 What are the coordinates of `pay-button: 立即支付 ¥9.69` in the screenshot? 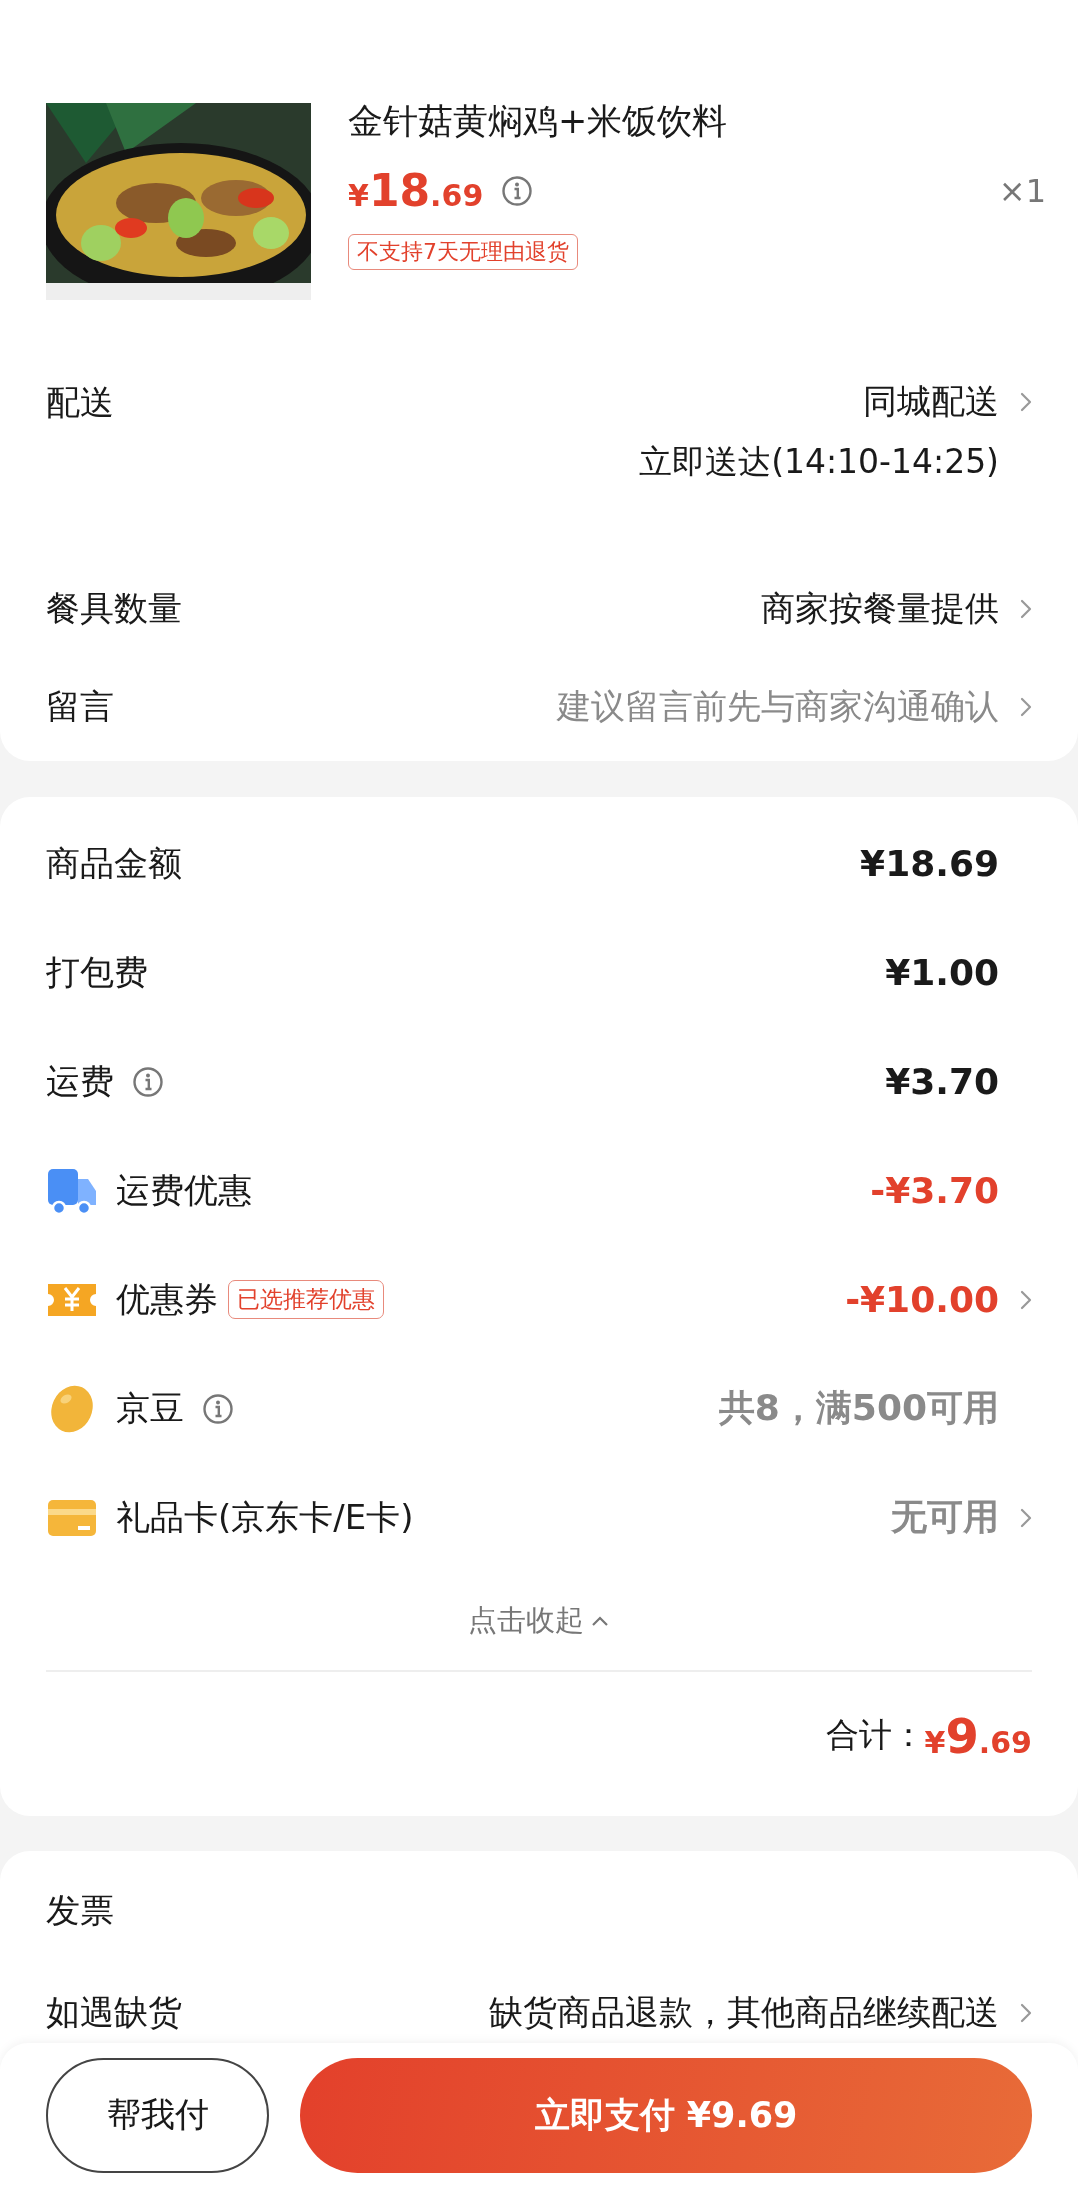 It's located at (666, 2115).